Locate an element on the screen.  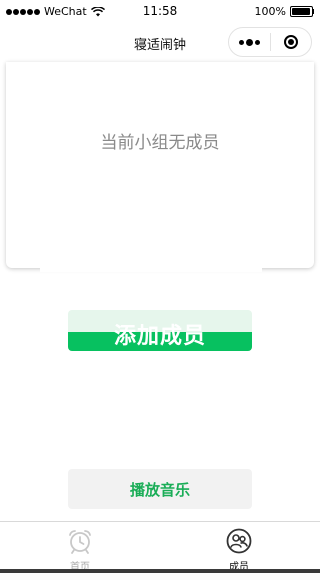
close-icon is located at coordinates (291, 42).